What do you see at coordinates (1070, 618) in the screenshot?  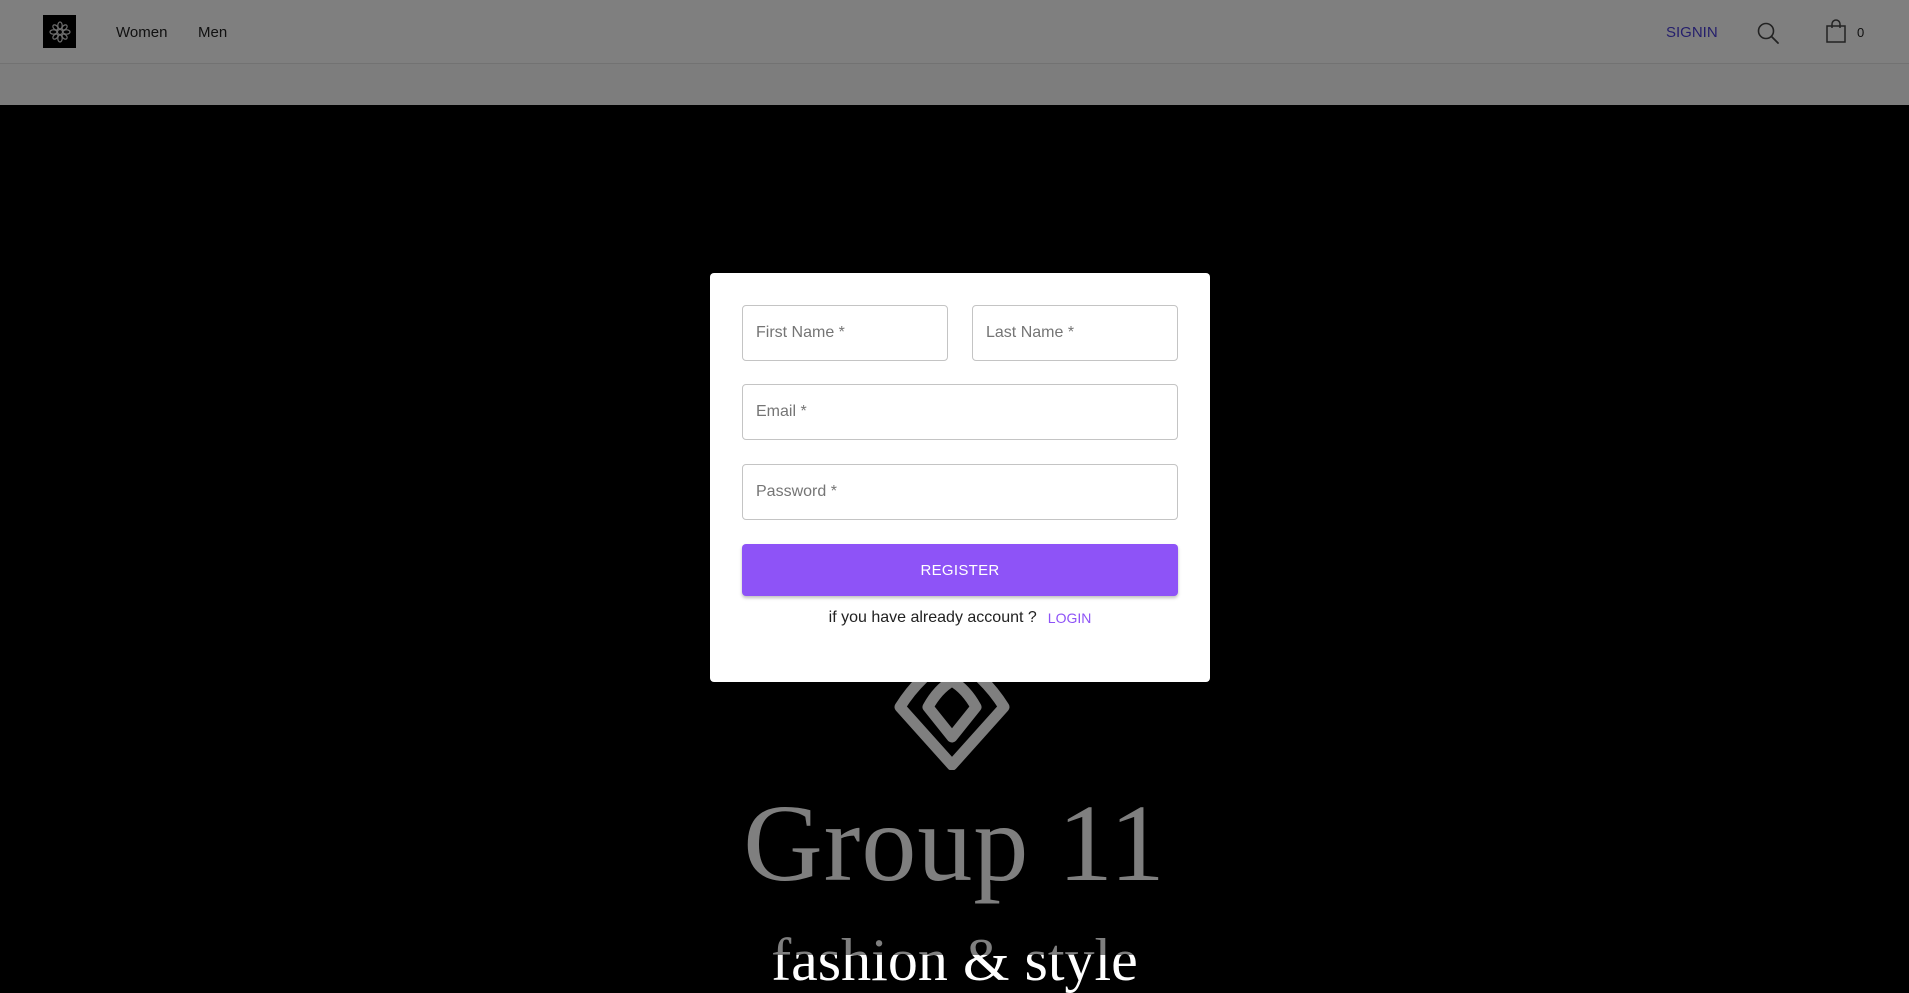 I see `login-link: LOGIN` at bounding box center [1070, 618].